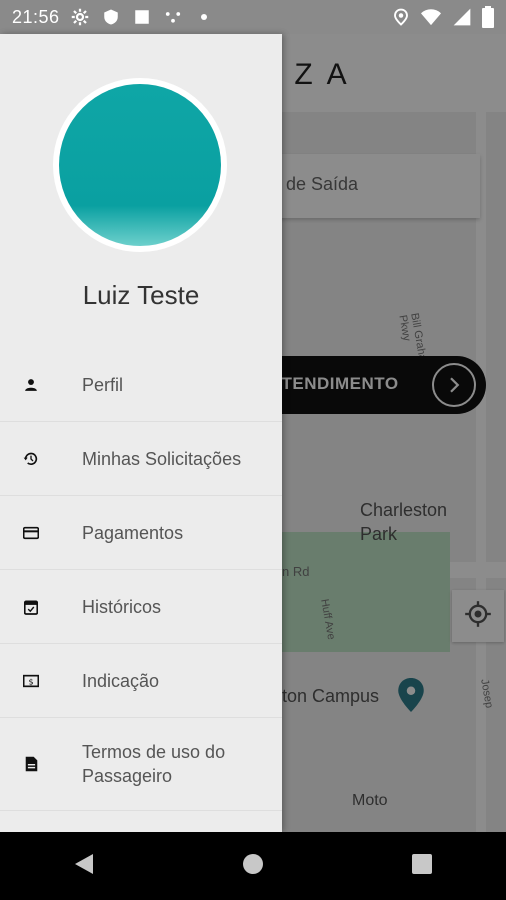 This screenshot has height=900, width=506. Describe the element at coordinates (122, 606) in the screenshot. I see `menu-item-label: Históricos` at that location.